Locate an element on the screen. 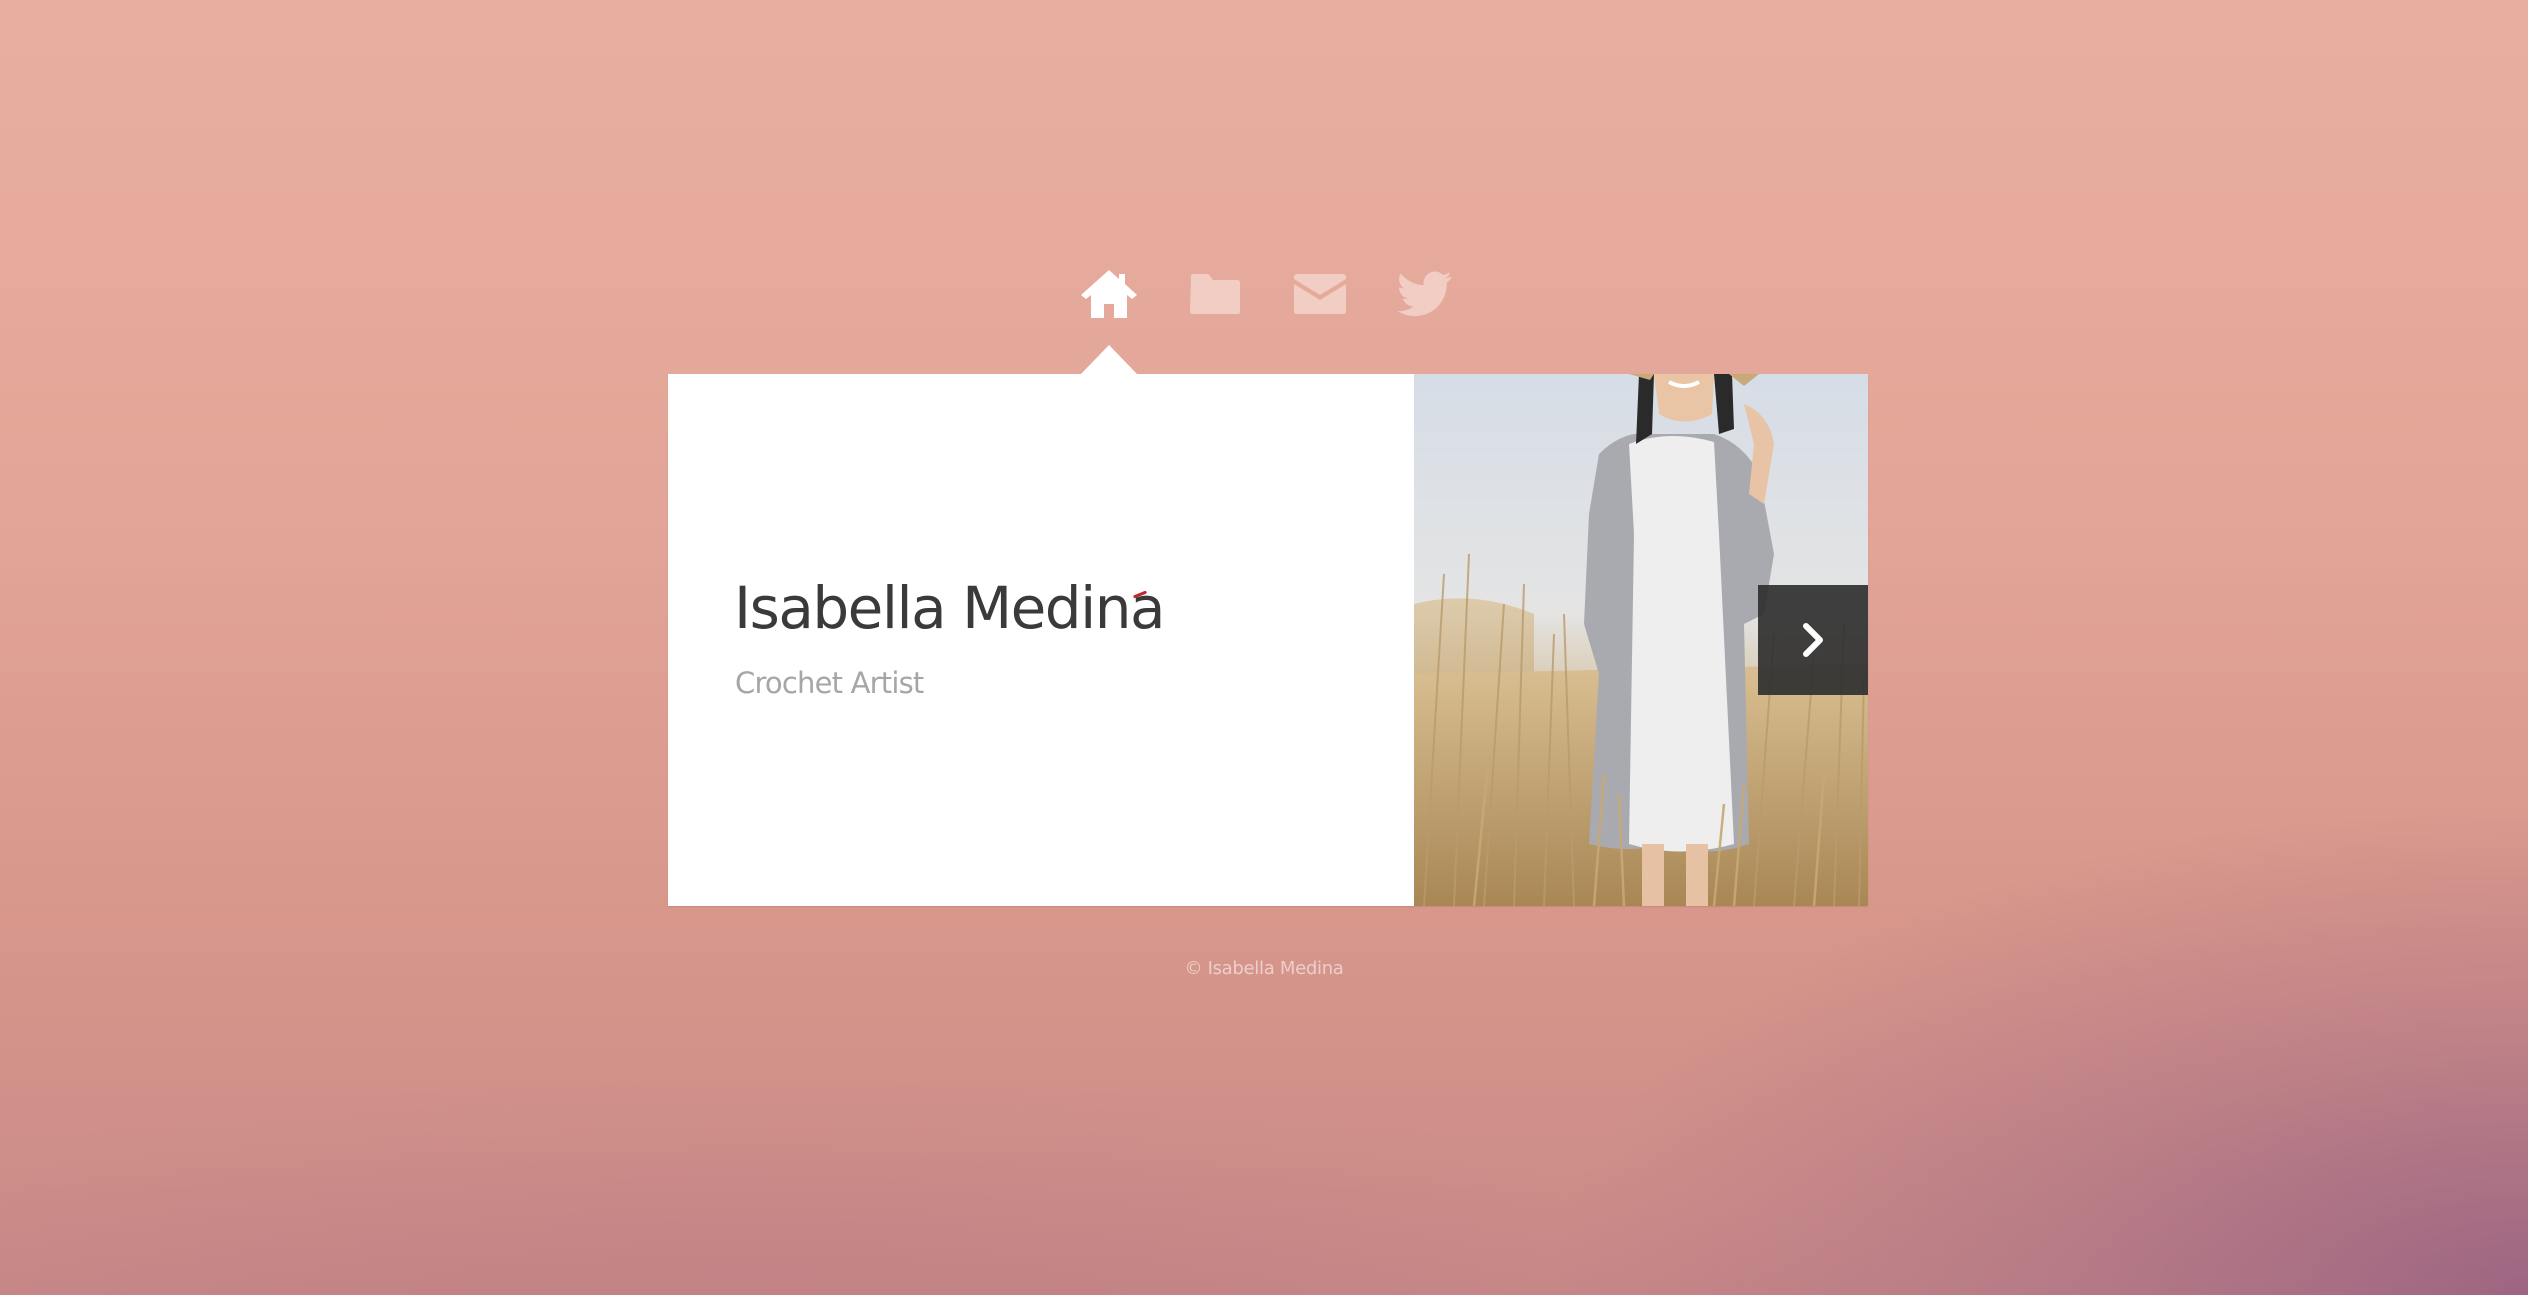 Image resolution: width=2528 pixels, height=1295 pixels. nav-portfolio is located at coordinates (1215, 294).